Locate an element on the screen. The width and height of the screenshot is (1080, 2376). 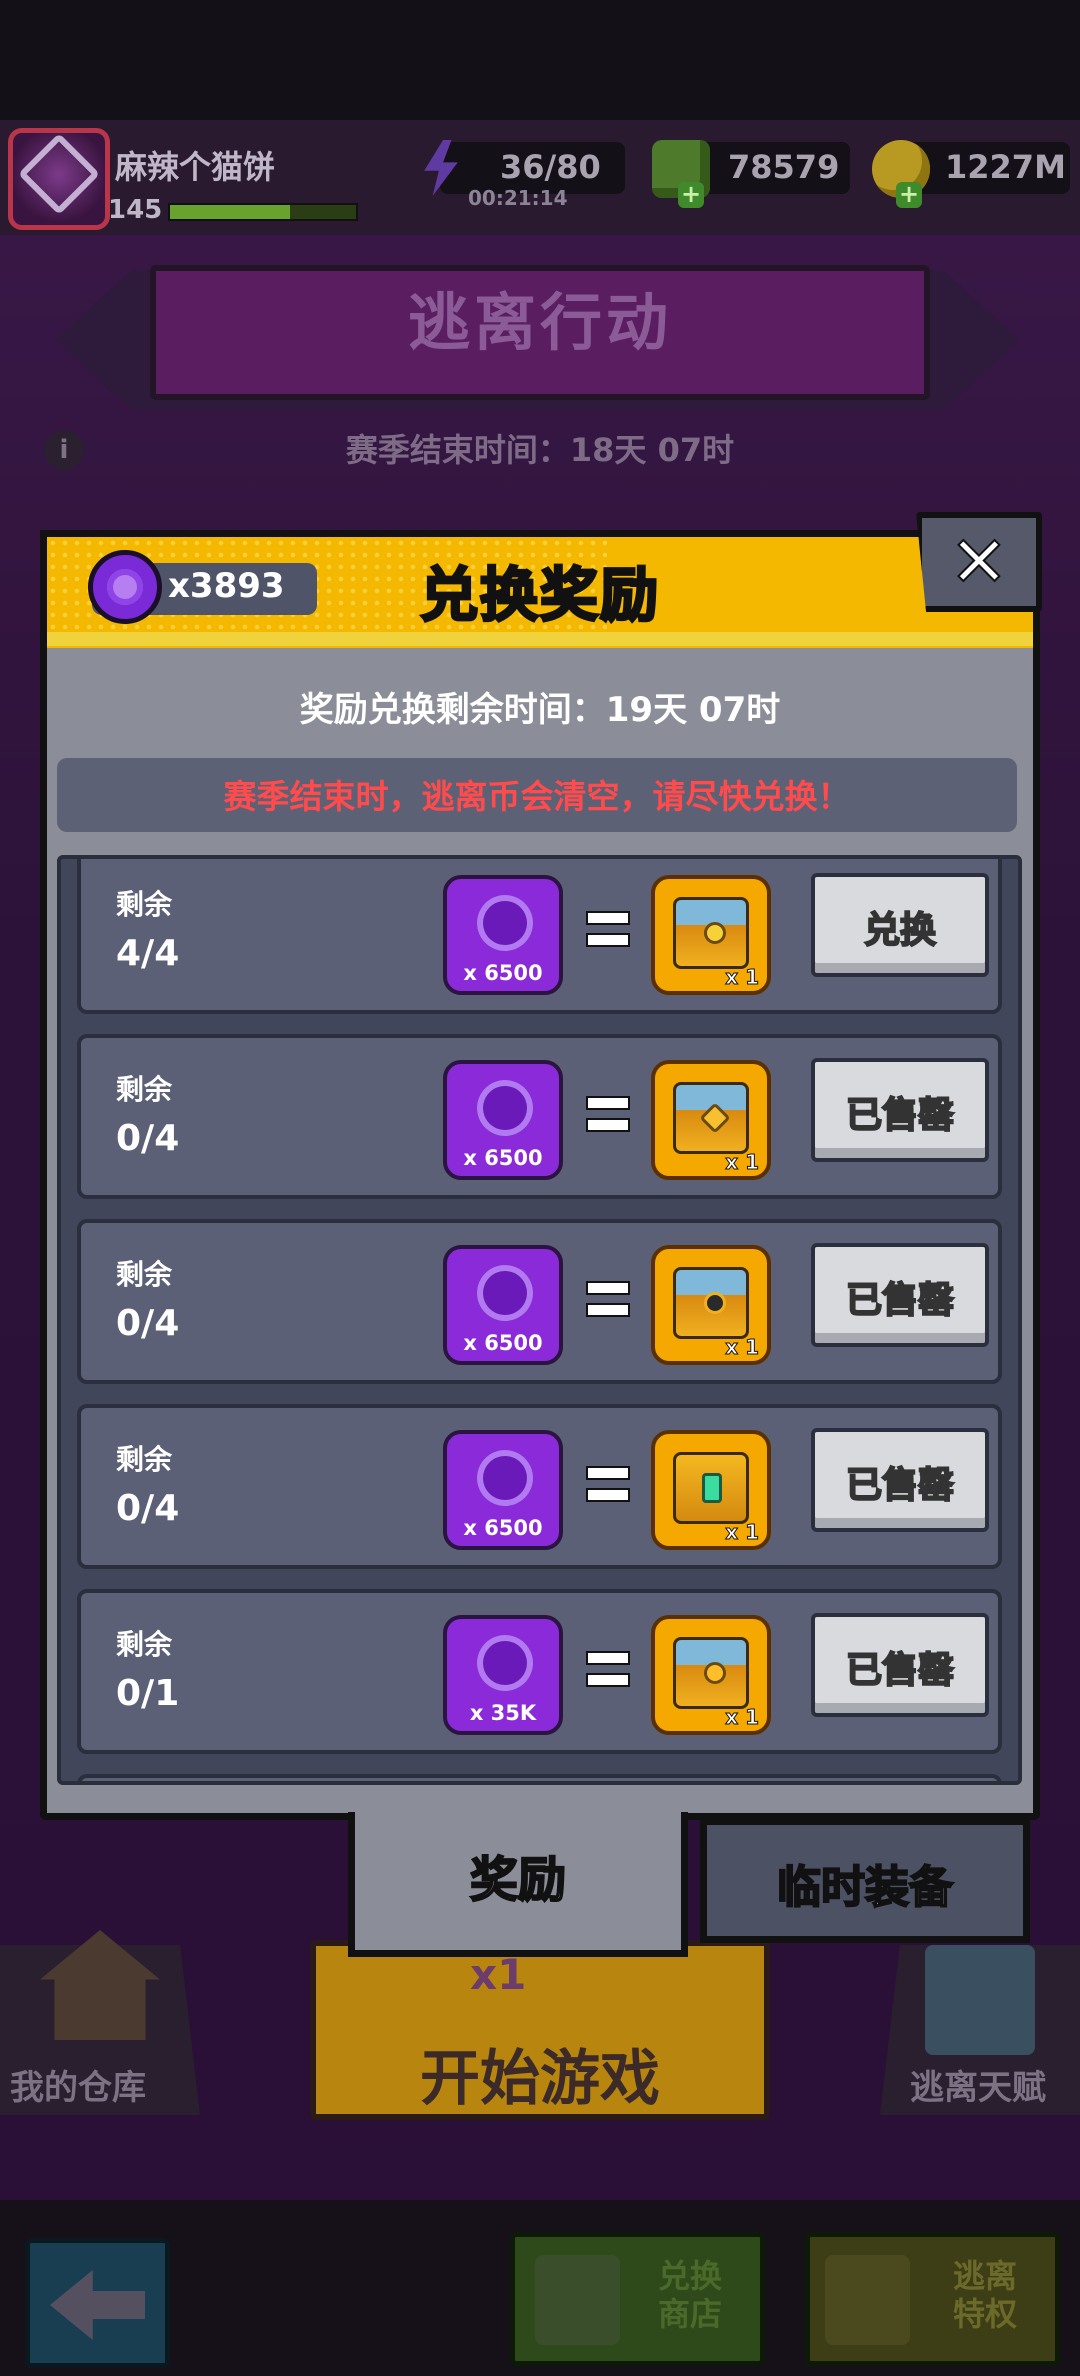
reward-row: 剩余 4/4 x 6500 x 1 兑换 is located at coordinates (539, 936).